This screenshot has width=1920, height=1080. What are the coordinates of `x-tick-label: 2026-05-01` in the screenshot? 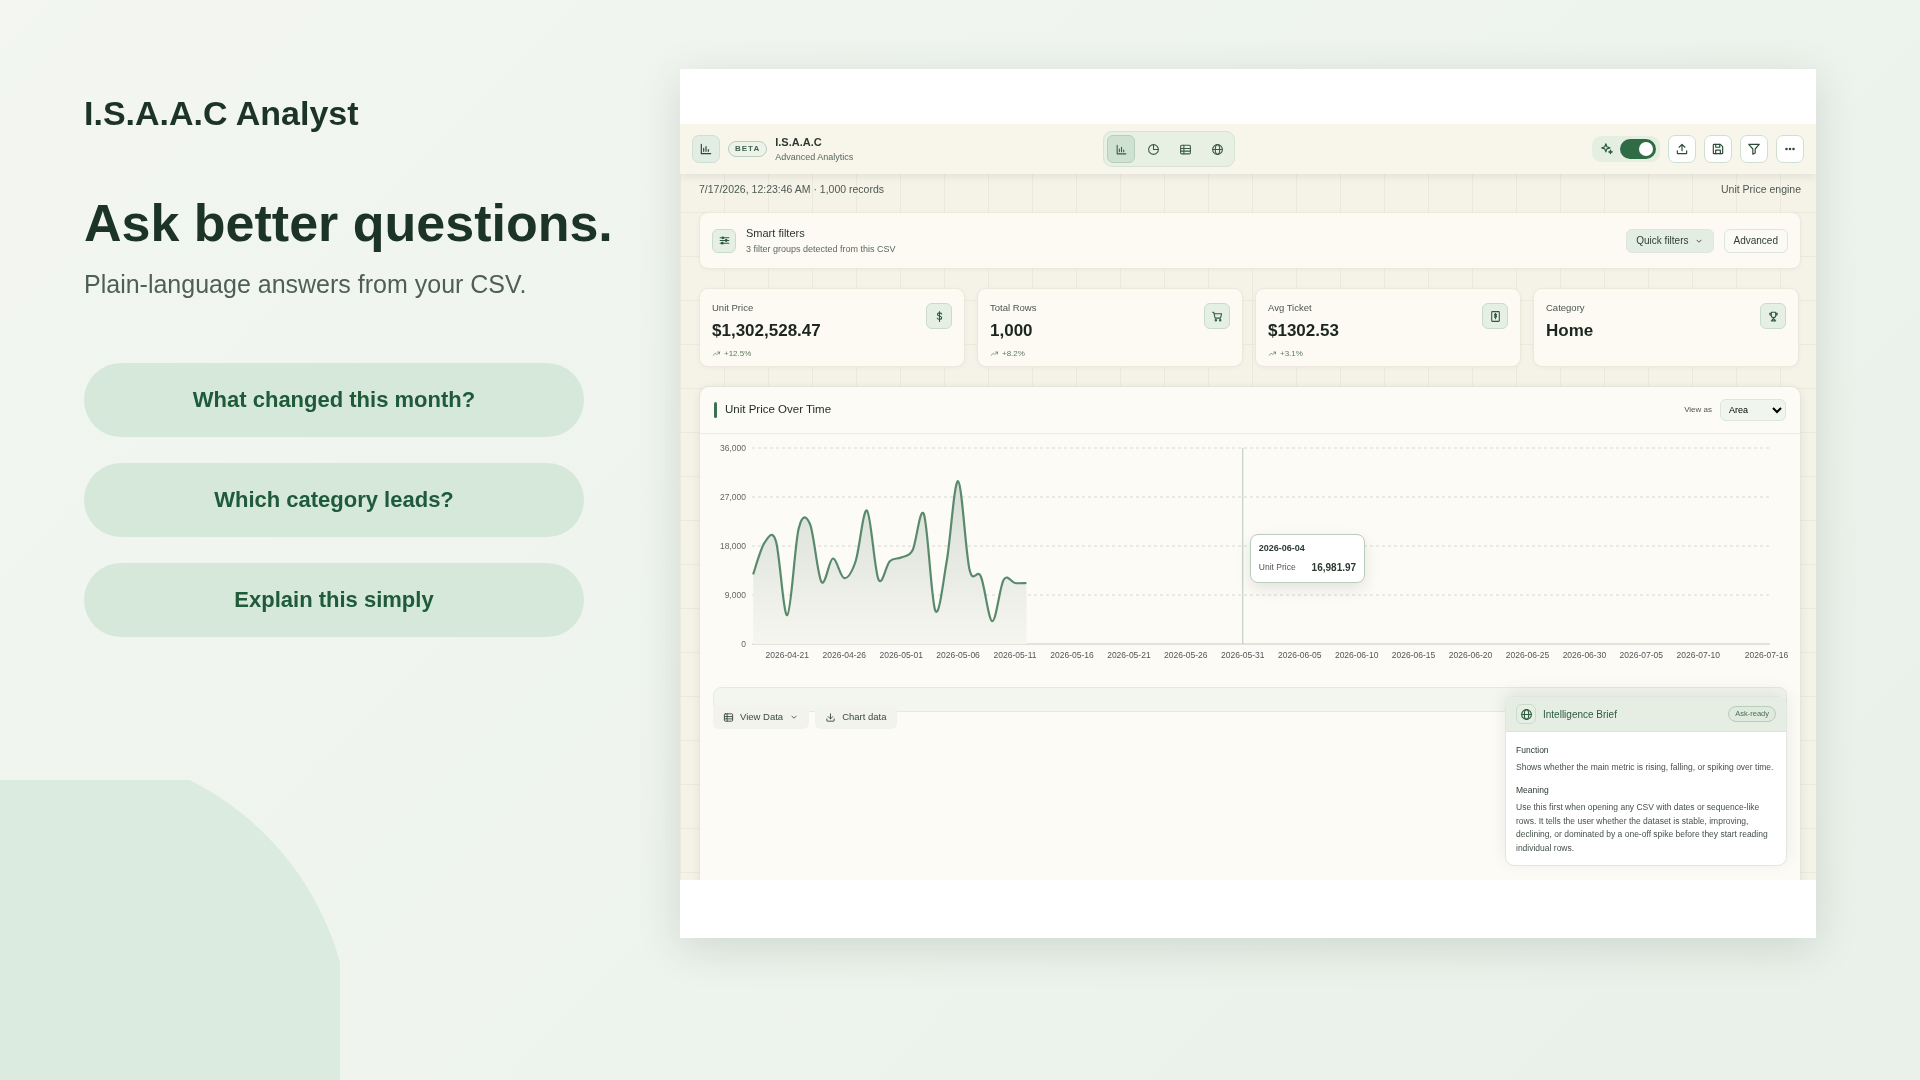 It's located at (901, 655).